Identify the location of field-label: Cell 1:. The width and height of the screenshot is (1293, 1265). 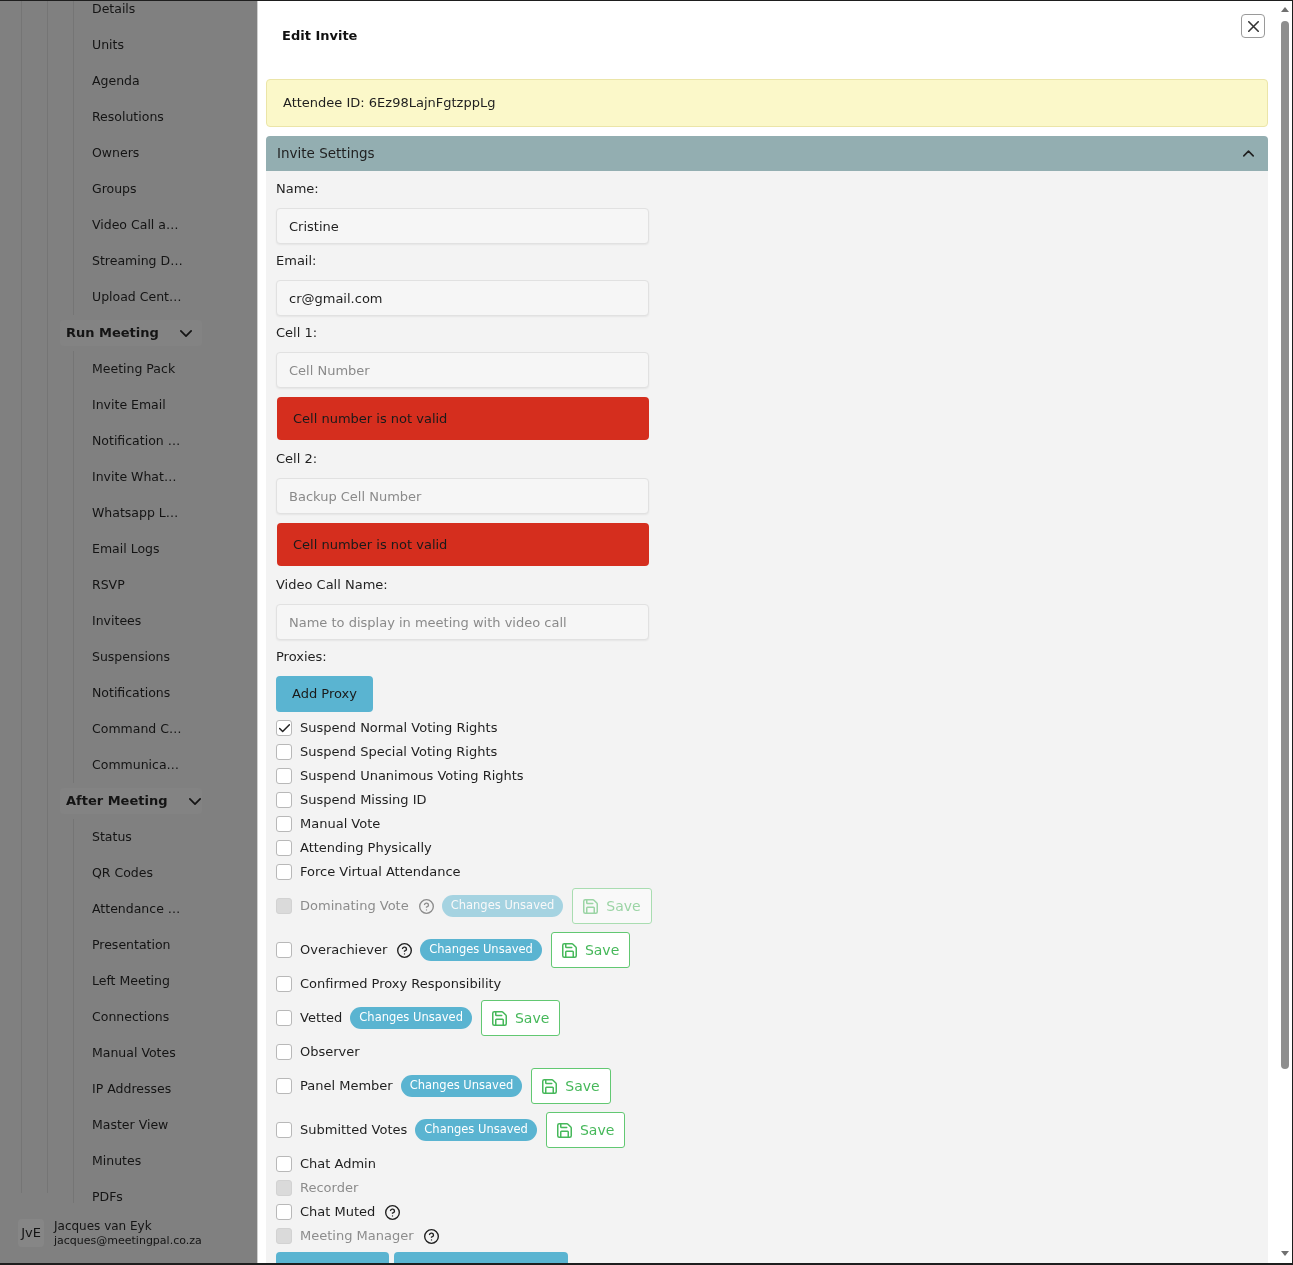
(297, 333).